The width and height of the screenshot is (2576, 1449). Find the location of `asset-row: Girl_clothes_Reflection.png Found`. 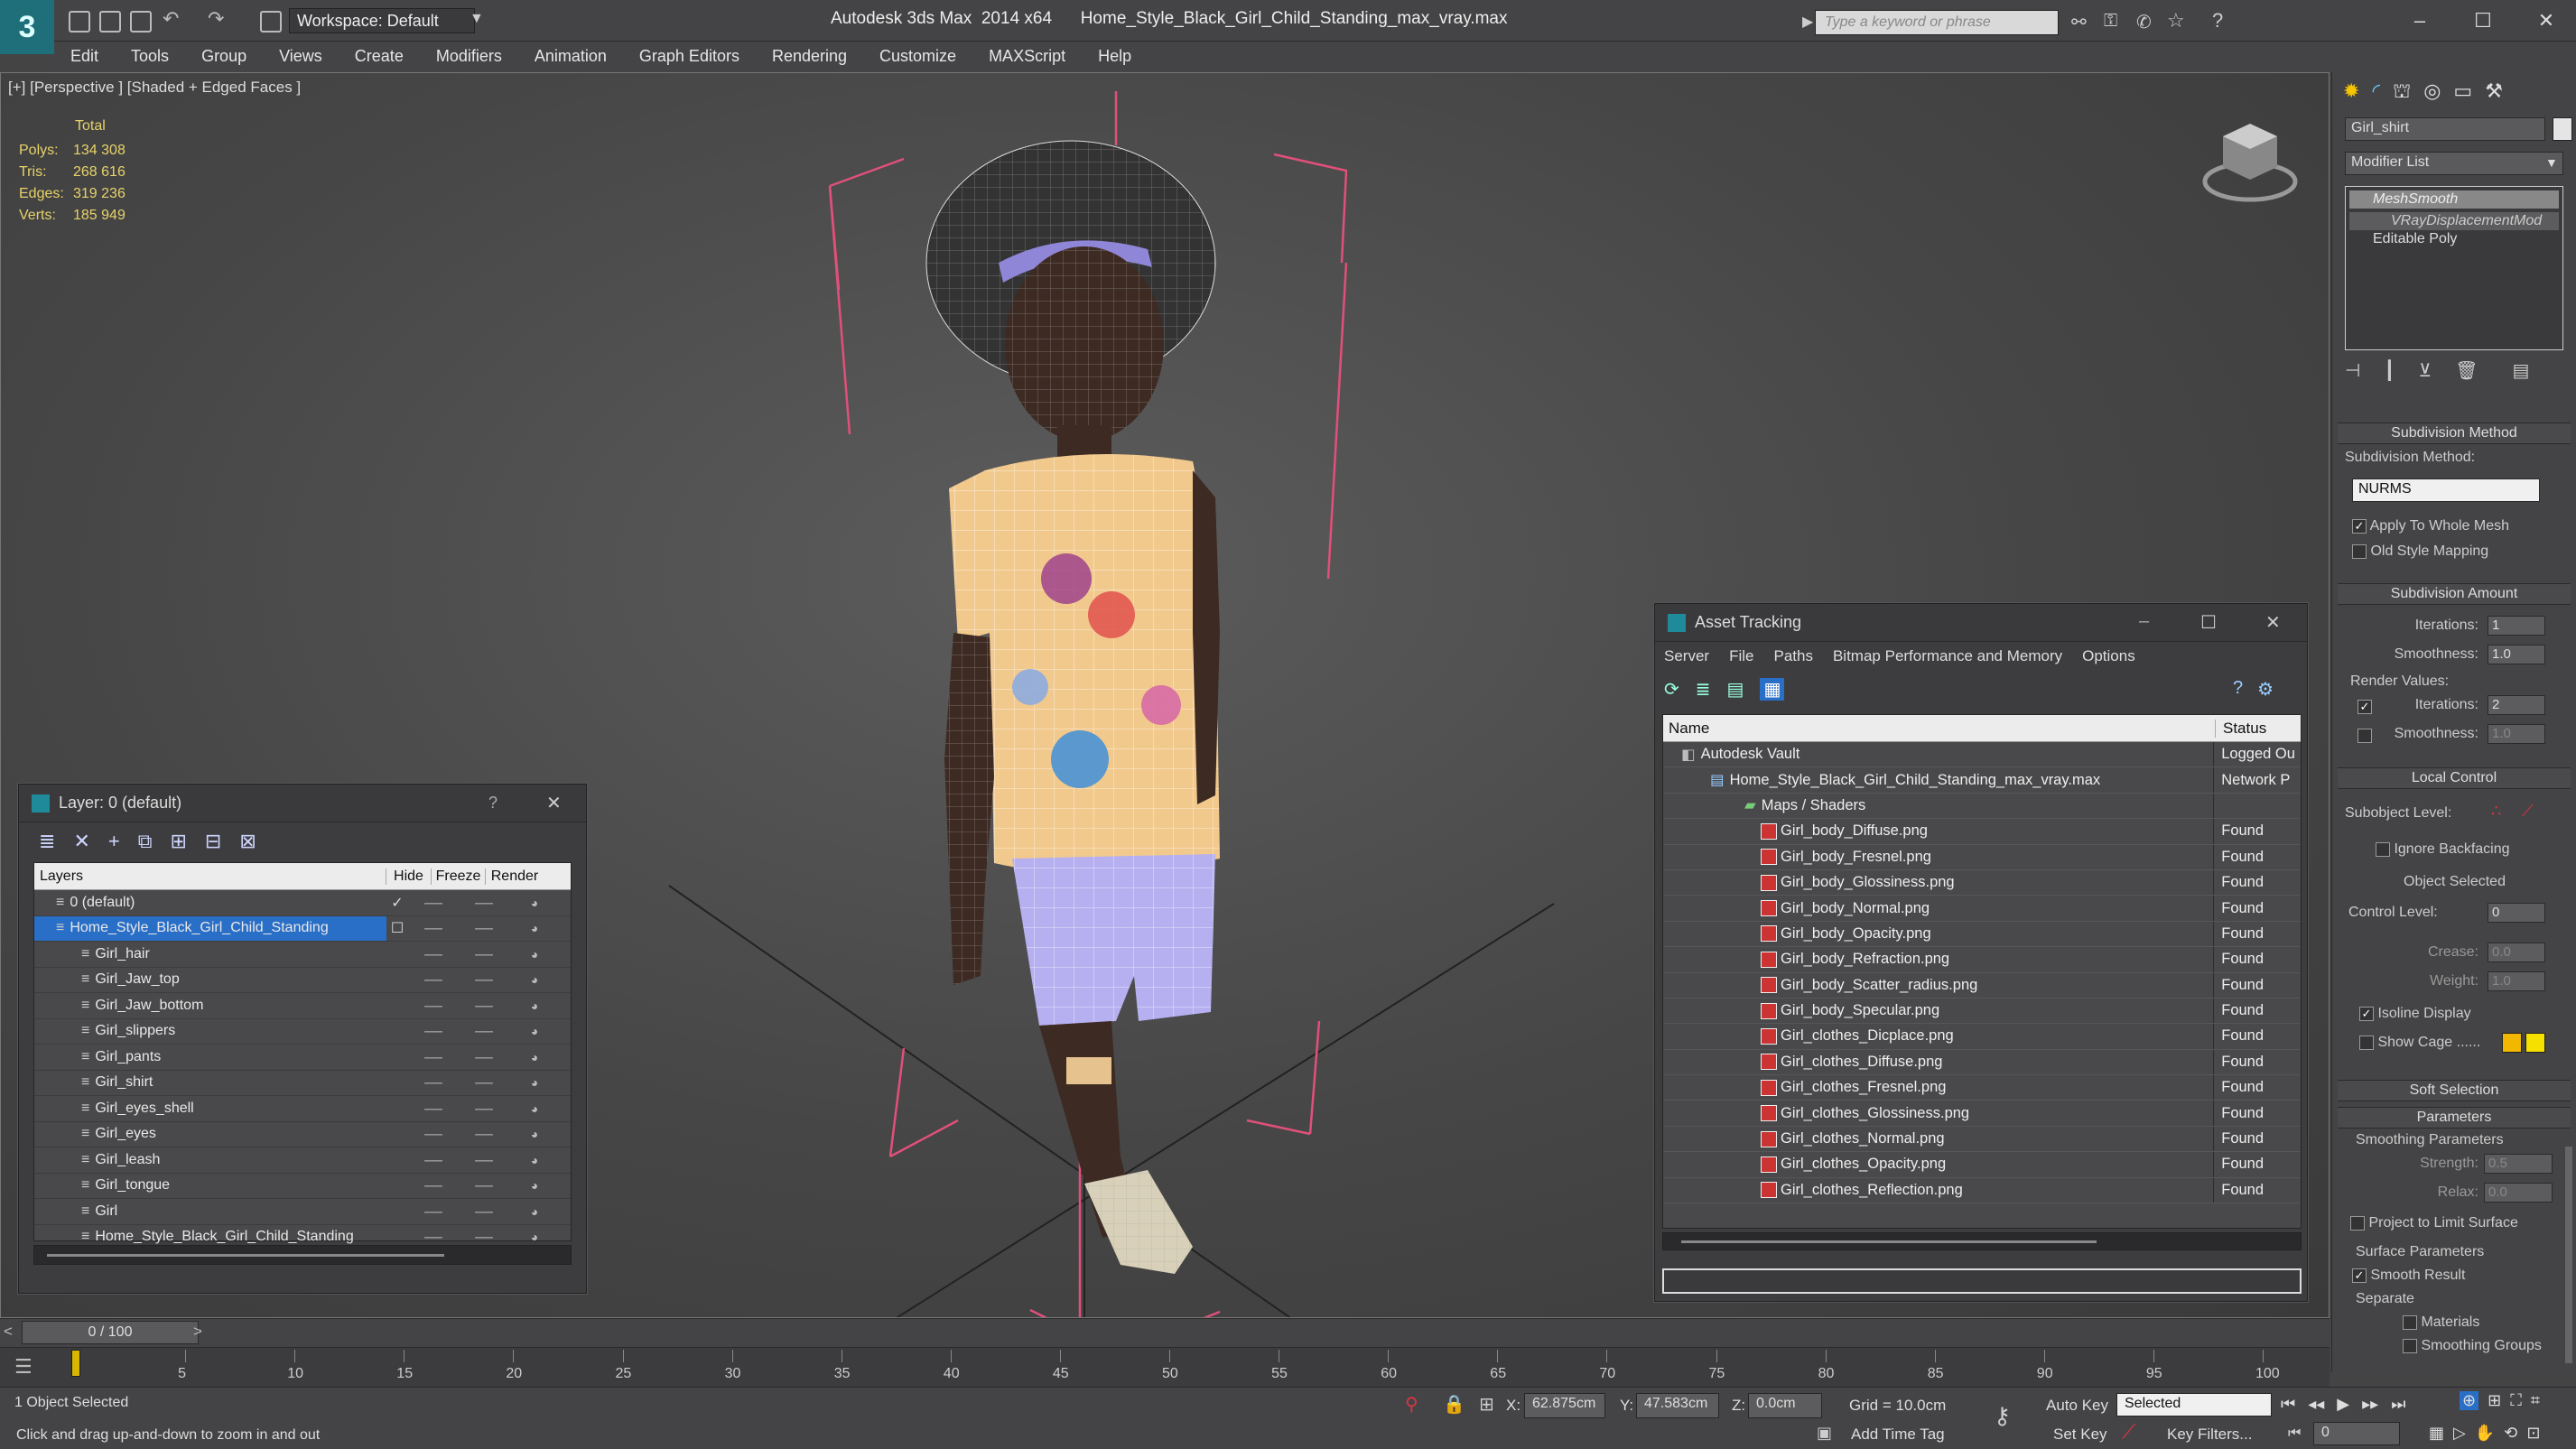

asset-row: Girl_clothes_Reflection.png Found is located at coordinates (1982, 1190).